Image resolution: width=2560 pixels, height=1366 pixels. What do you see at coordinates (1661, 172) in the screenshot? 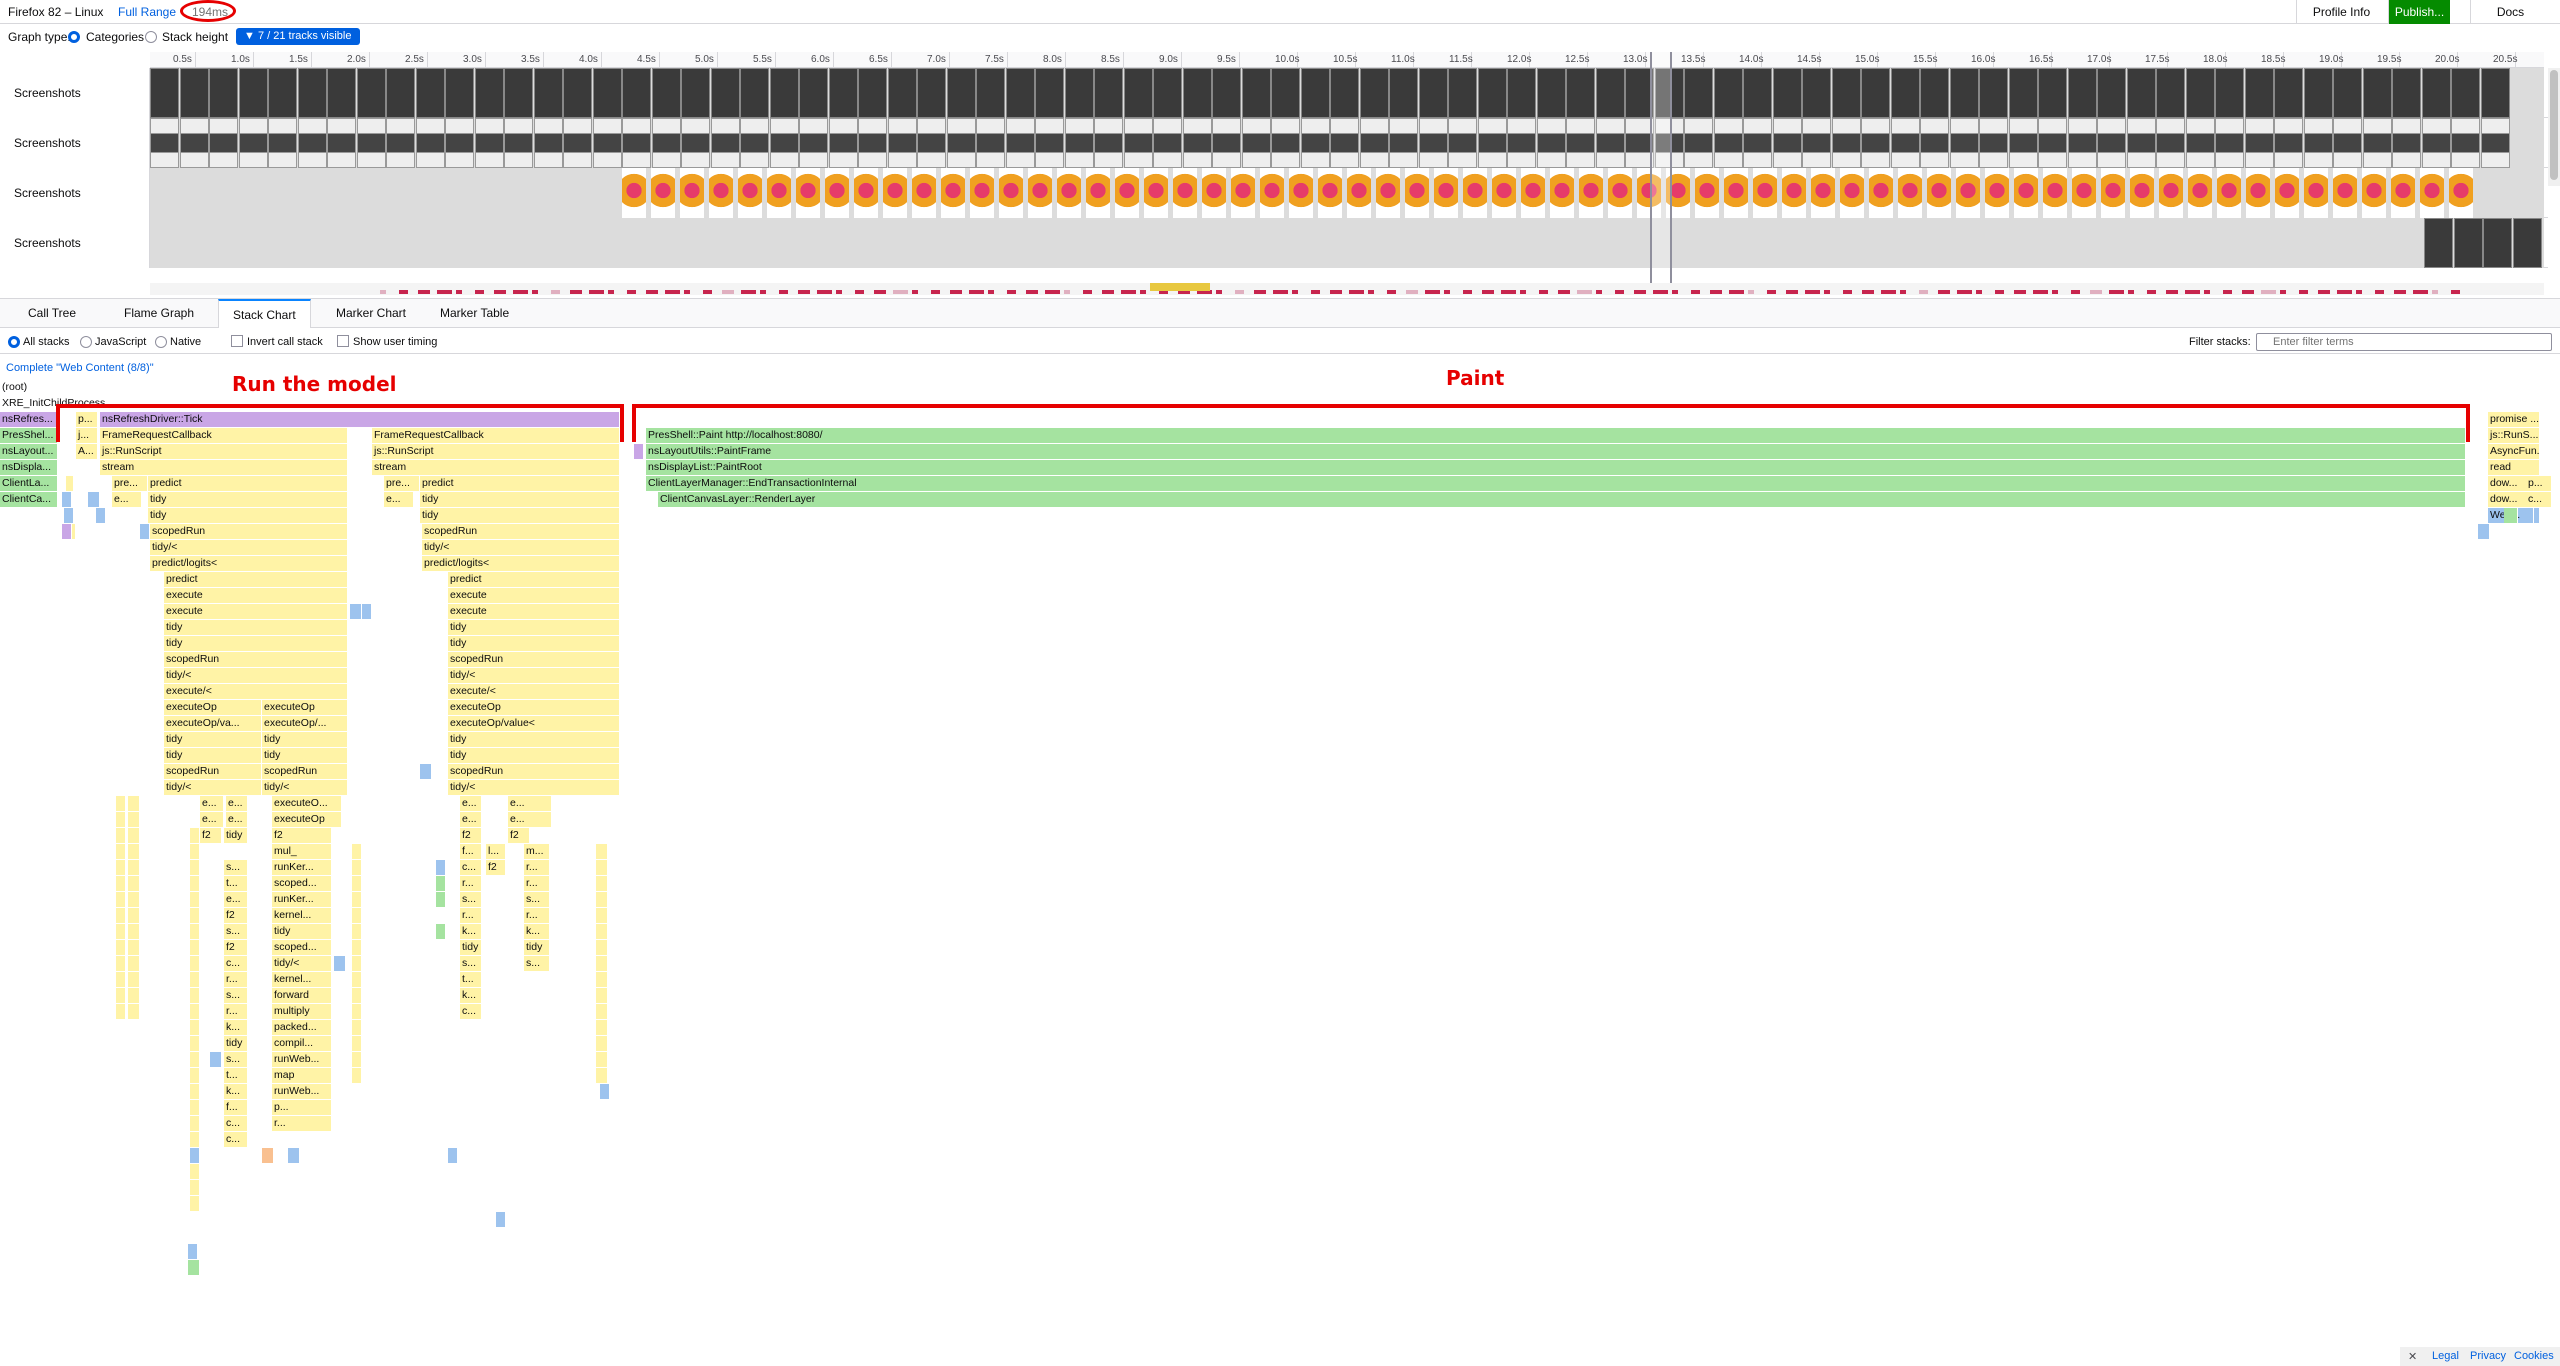
I see `selection-marker` at bounding box center [1661, 172].